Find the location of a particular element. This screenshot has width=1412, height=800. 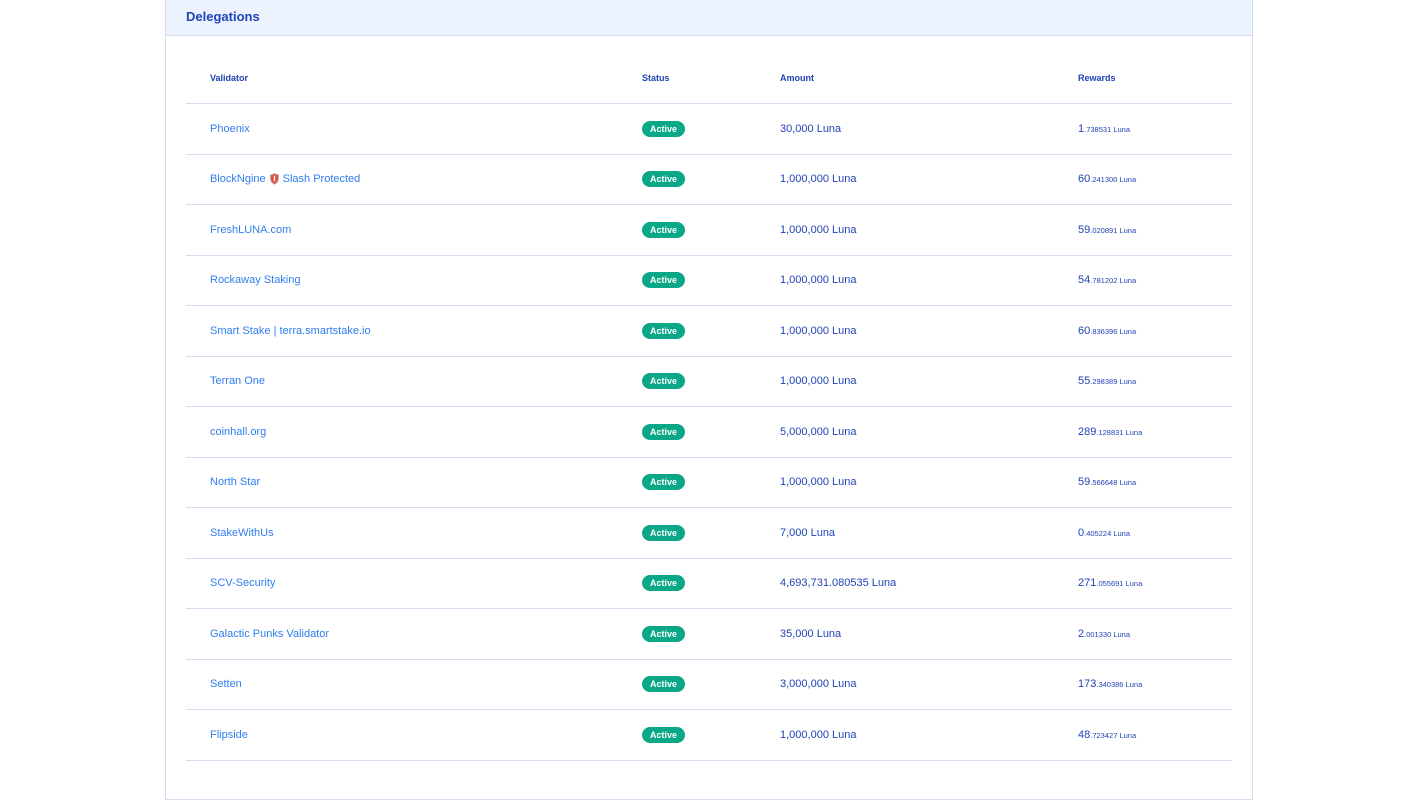

reward-value: 54.781202 Luna is located at coordinates (1107, 280).